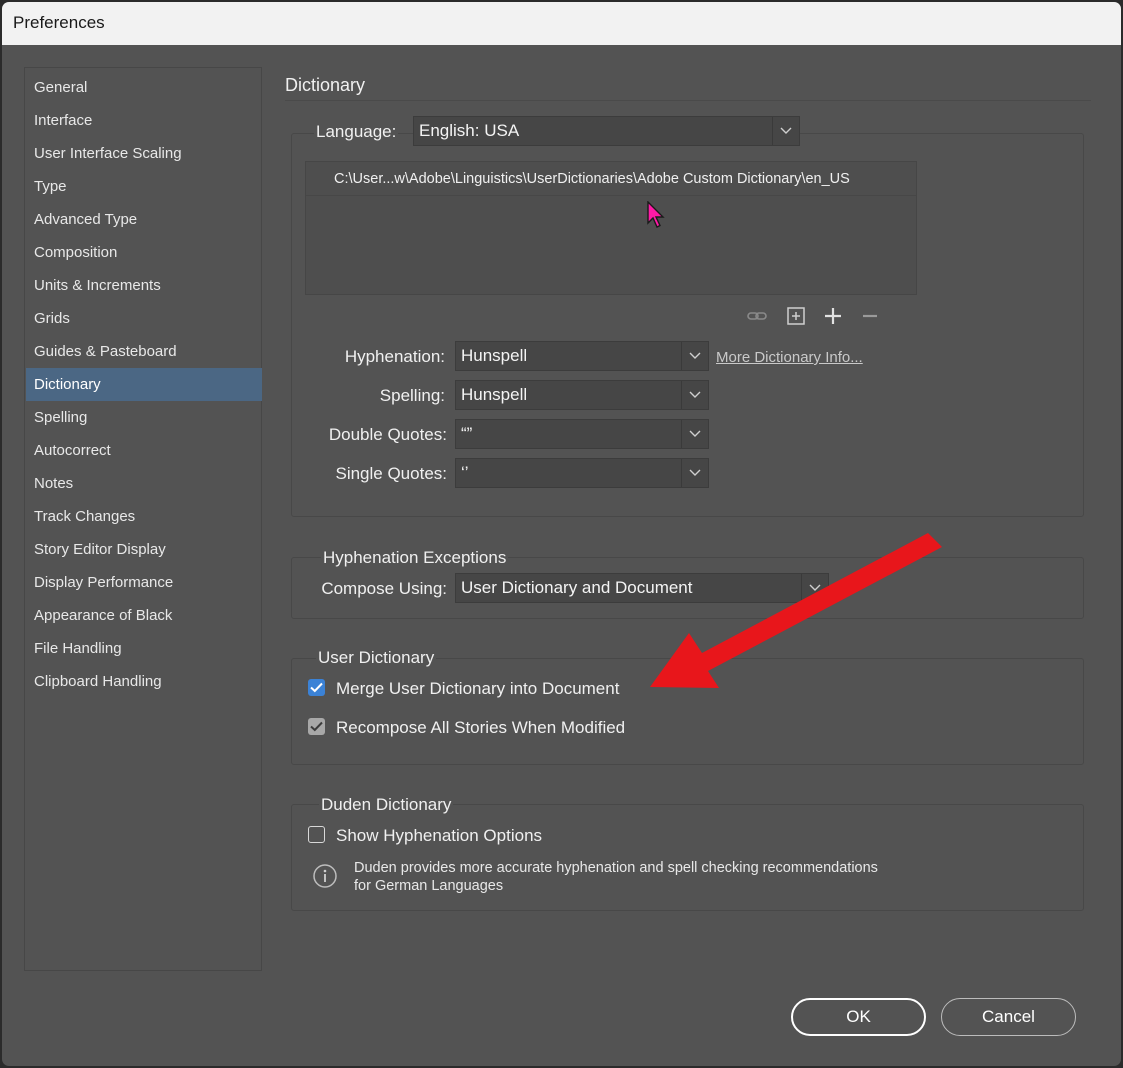  Describe the element at coordinates (561, 23) in the screenshot. I see `title-bar: Preferences` at that location.